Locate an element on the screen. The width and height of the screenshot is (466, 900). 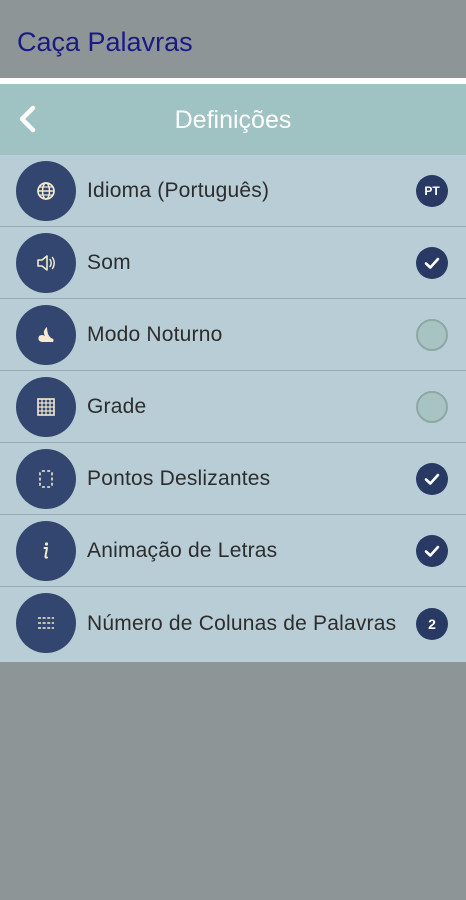
letter-i-icon is located at coordinates (46, 550).